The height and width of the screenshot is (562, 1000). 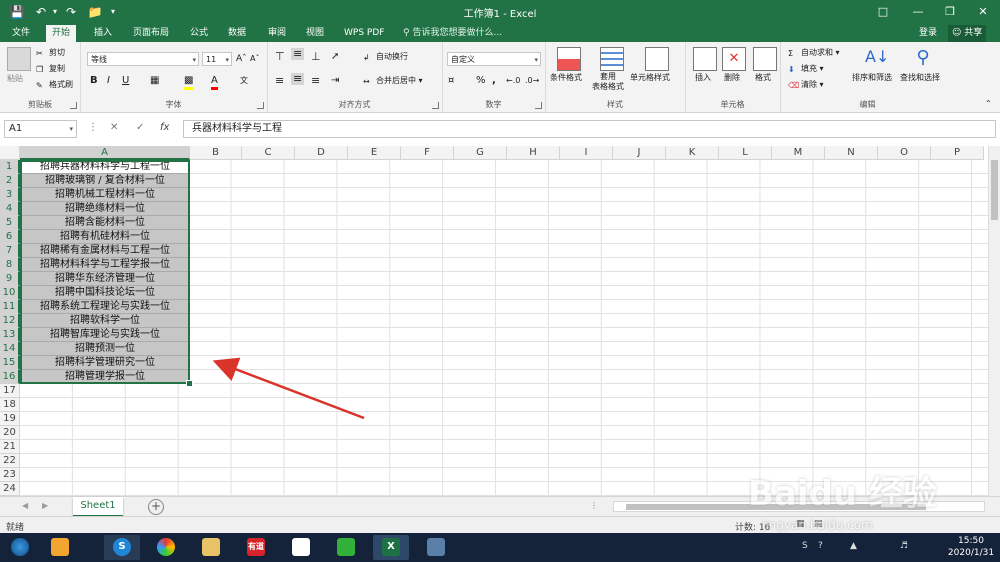 What do you see at coordinates (732, 78) in the screenshot?
I see `delete-cells-button: 删除` at bounding box center [732, 78].